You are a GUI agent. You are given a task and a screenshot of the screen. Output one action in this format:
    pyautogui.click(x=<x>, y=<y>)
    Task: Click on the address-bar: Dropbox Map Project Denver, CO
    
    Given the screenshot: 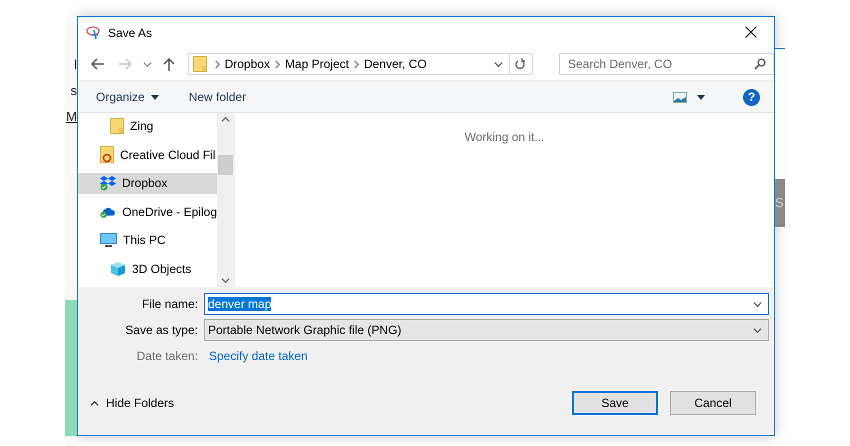 What is the action you would take?
    pyautogui.click(x=360, y=64)
    